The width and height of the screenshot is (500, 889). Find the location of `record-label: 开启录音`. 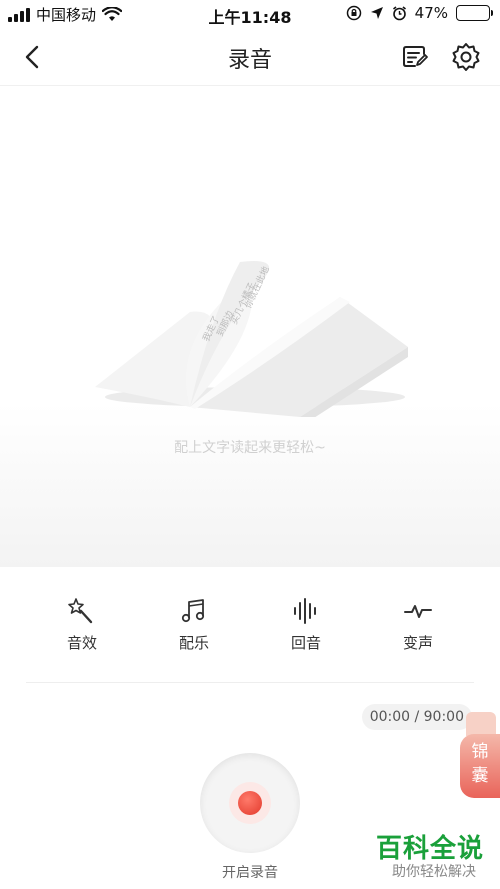

record-label: 开启录音 is located at coordinates (250, 873).